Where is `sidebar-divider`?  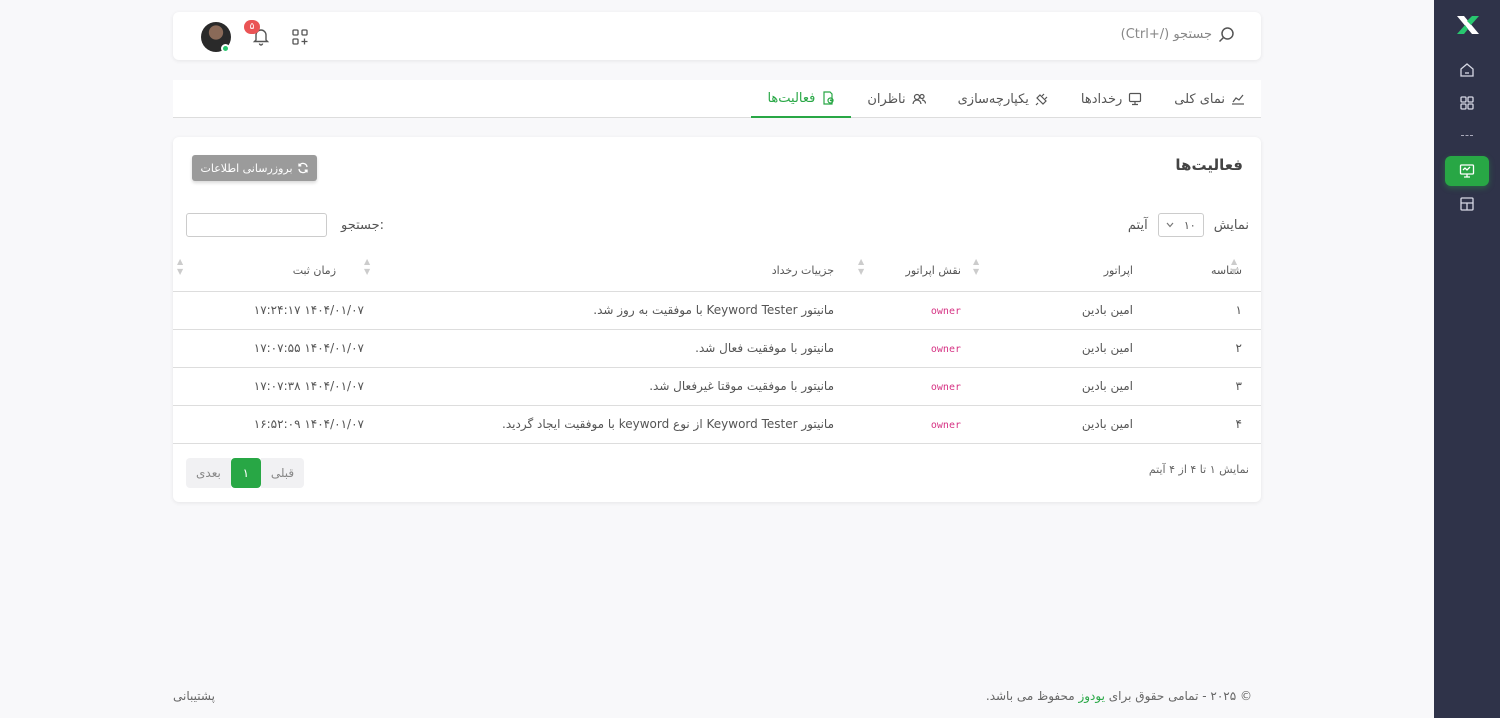
sidebar-divider is located at coordinates (1467, 136).